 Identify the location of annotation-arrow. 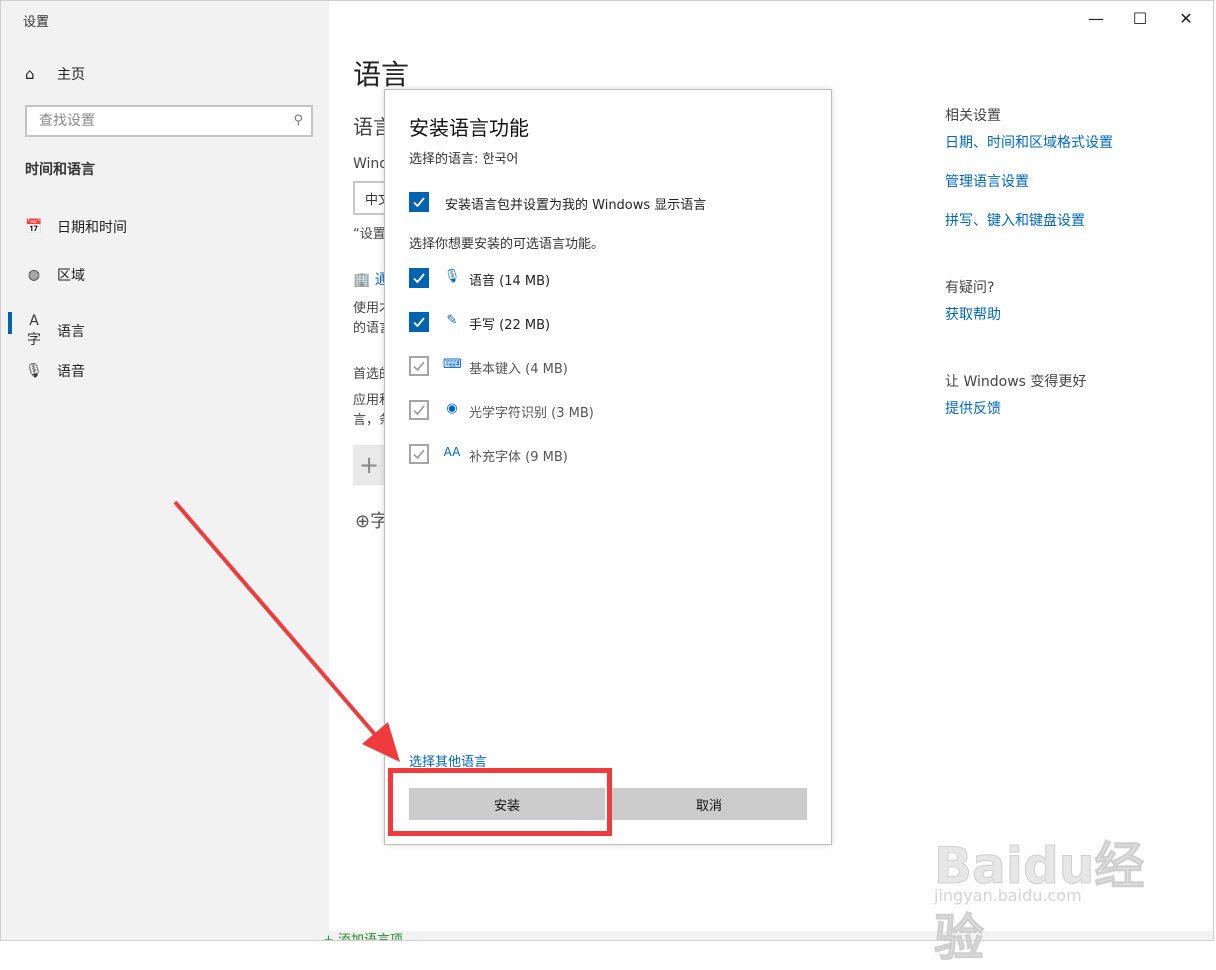
(286, 631).